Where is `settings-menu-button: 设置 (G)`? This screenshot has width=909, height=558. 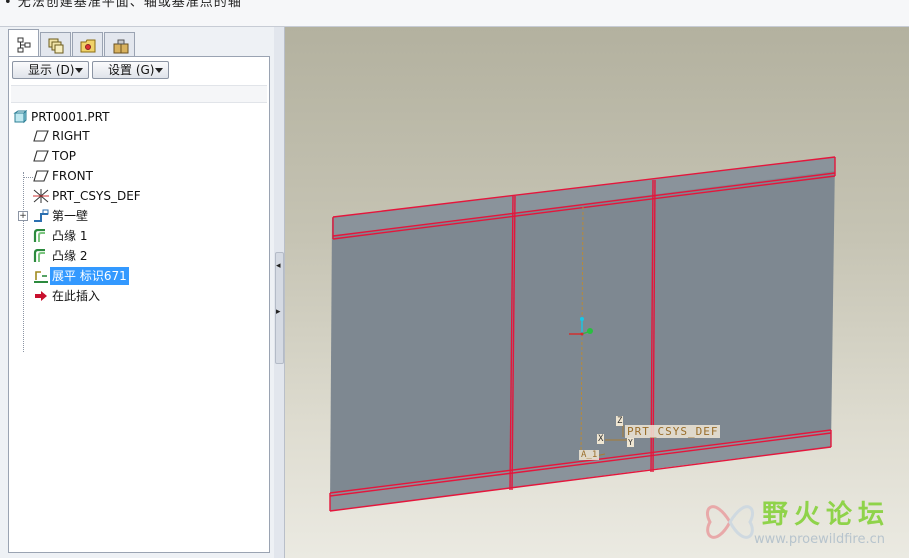 settings-menu-button: 设置 (G) is located at coordinates (130, 70).